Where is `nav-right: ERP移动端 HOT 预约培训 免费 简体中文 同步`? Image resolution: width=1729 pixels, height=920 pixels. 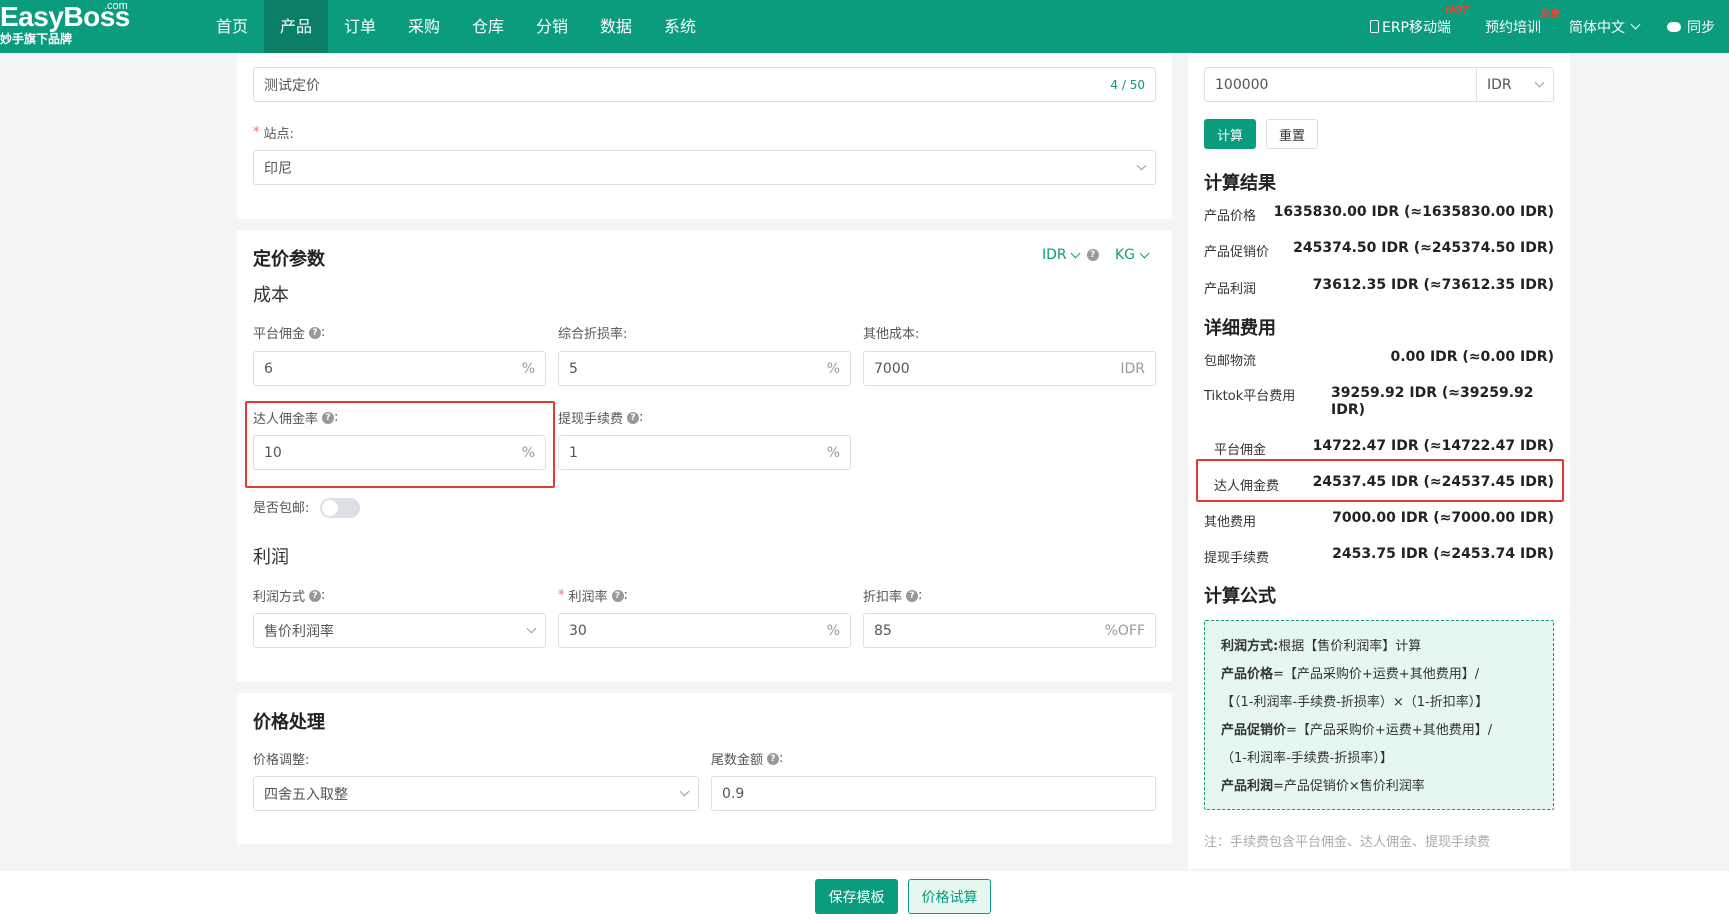
nav-right: ERP移动端 HOT 预约培训 免费 简体中文 同步 is located at coordinates (1549, 26).